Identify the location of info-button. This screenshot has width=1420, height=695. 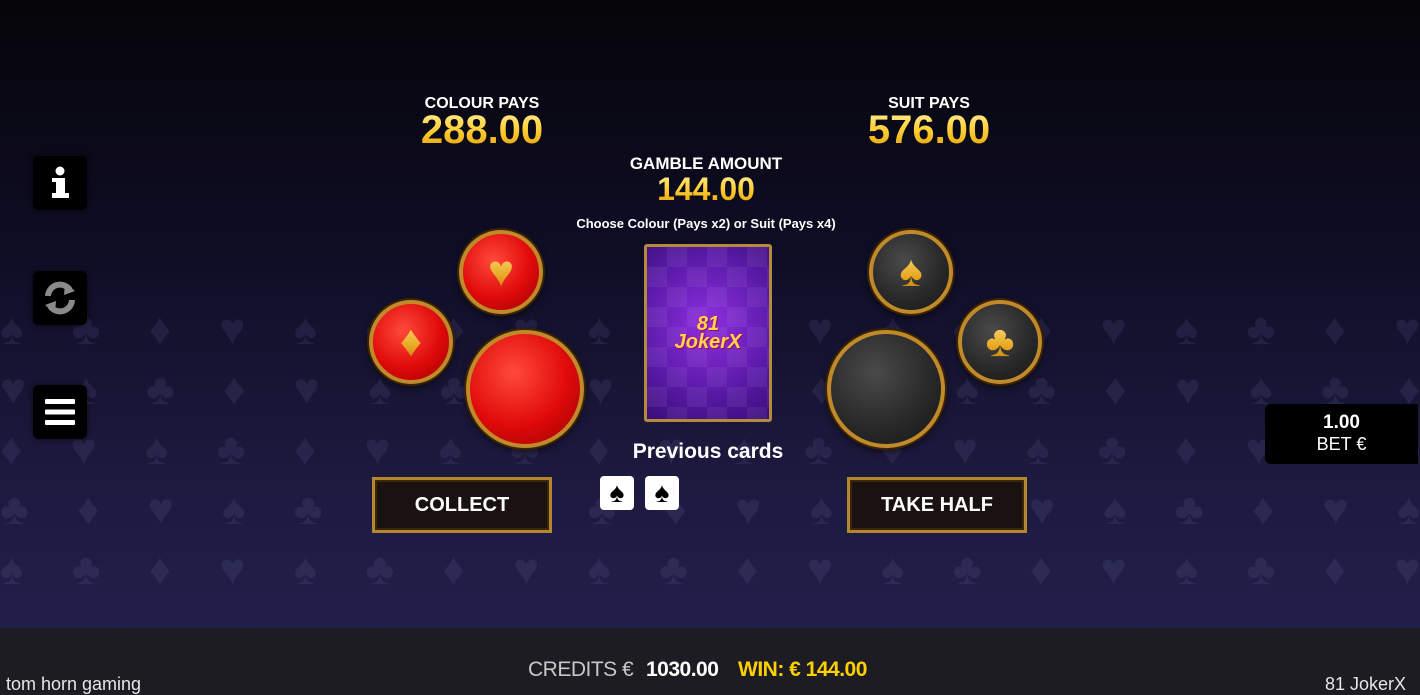
(60, 183).